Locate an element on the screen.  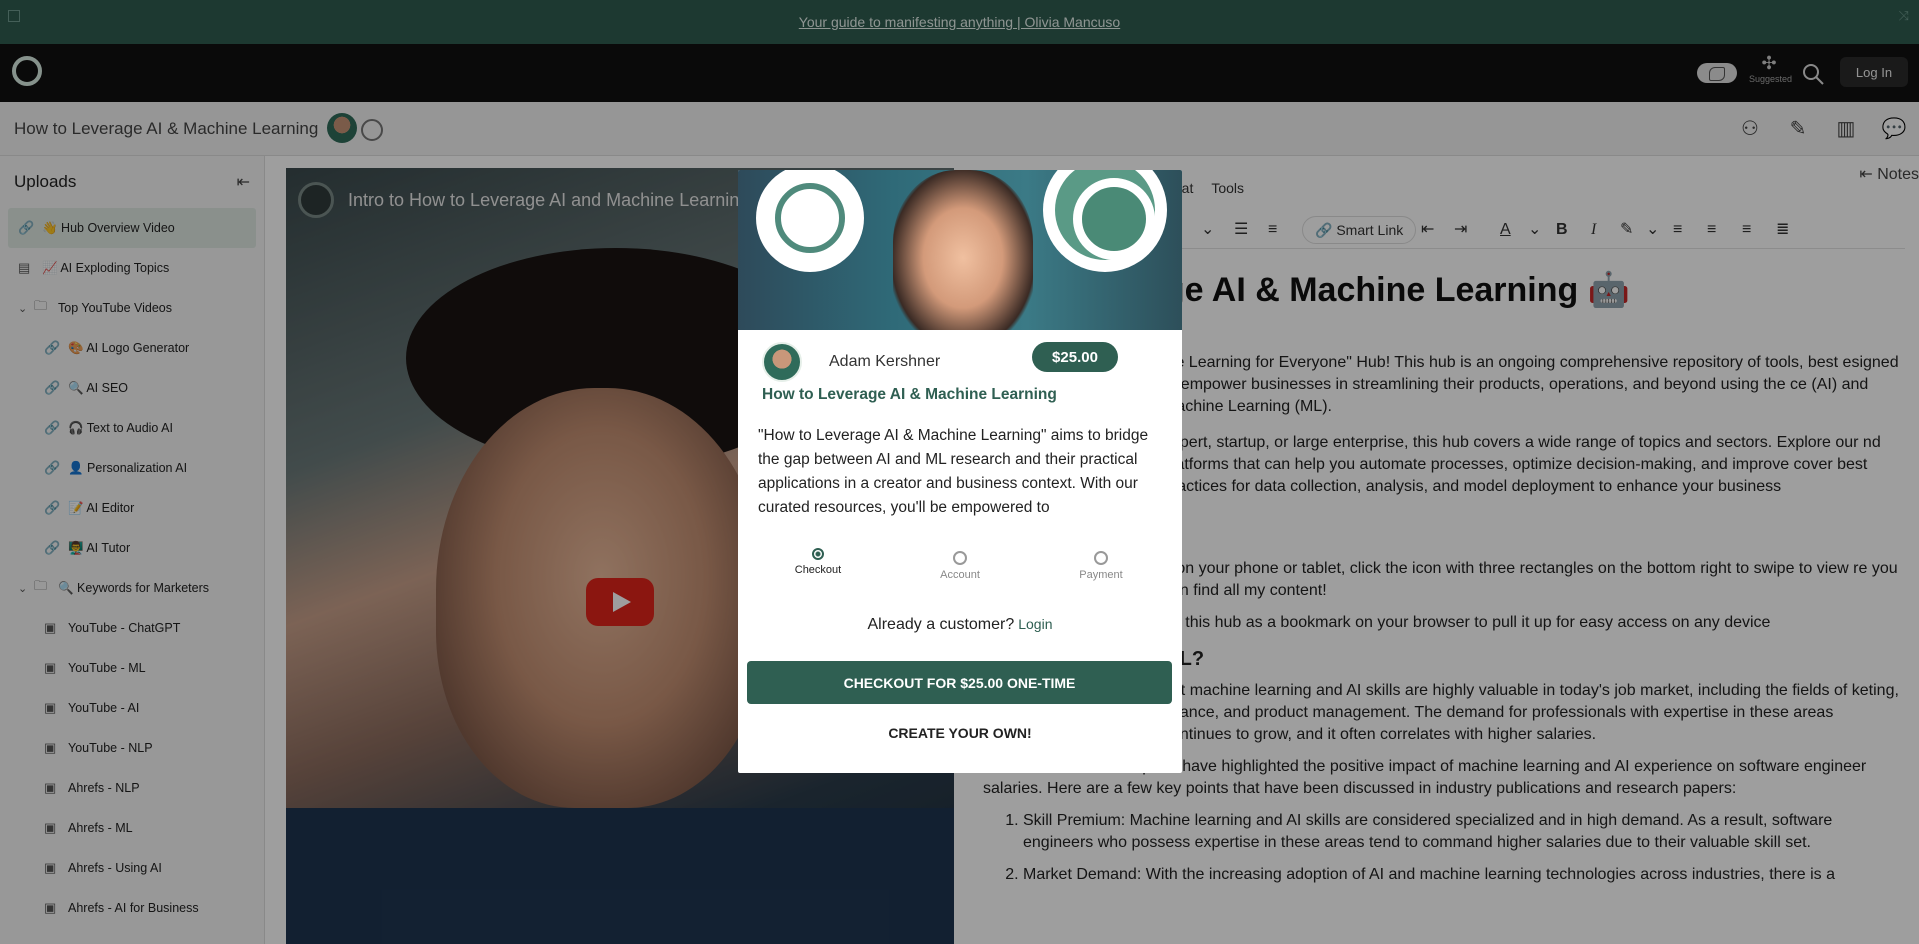
hub-cover-image is located at coordinates (960, 250).